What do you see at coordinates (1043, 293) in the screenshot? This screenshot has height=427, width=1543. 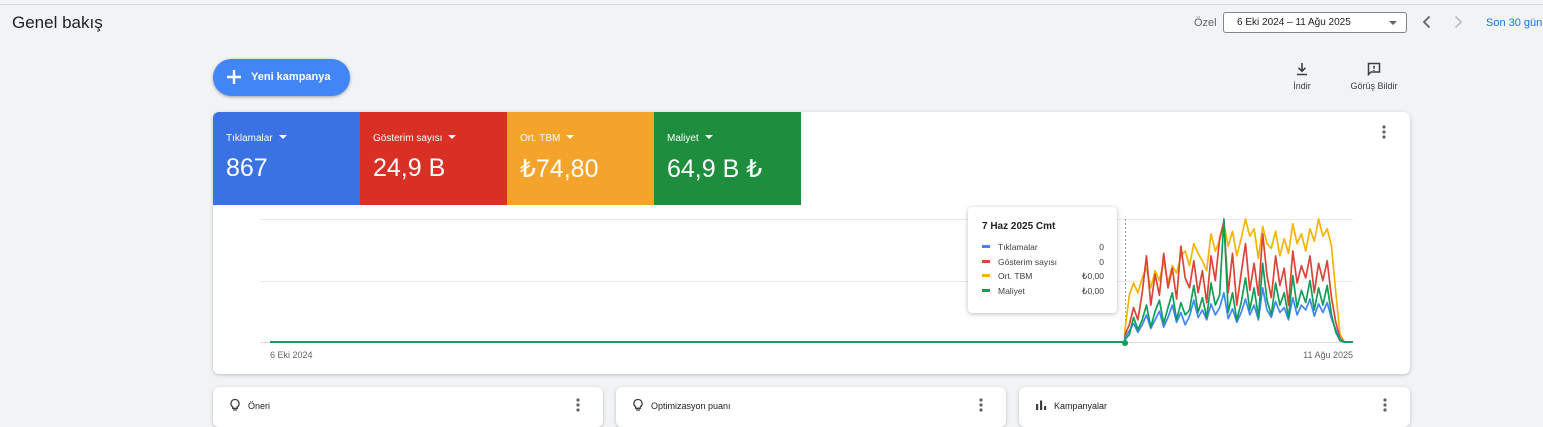 I see `tooltip-row: Maliyet ₺0,00` at bounding box center [1043, 293].